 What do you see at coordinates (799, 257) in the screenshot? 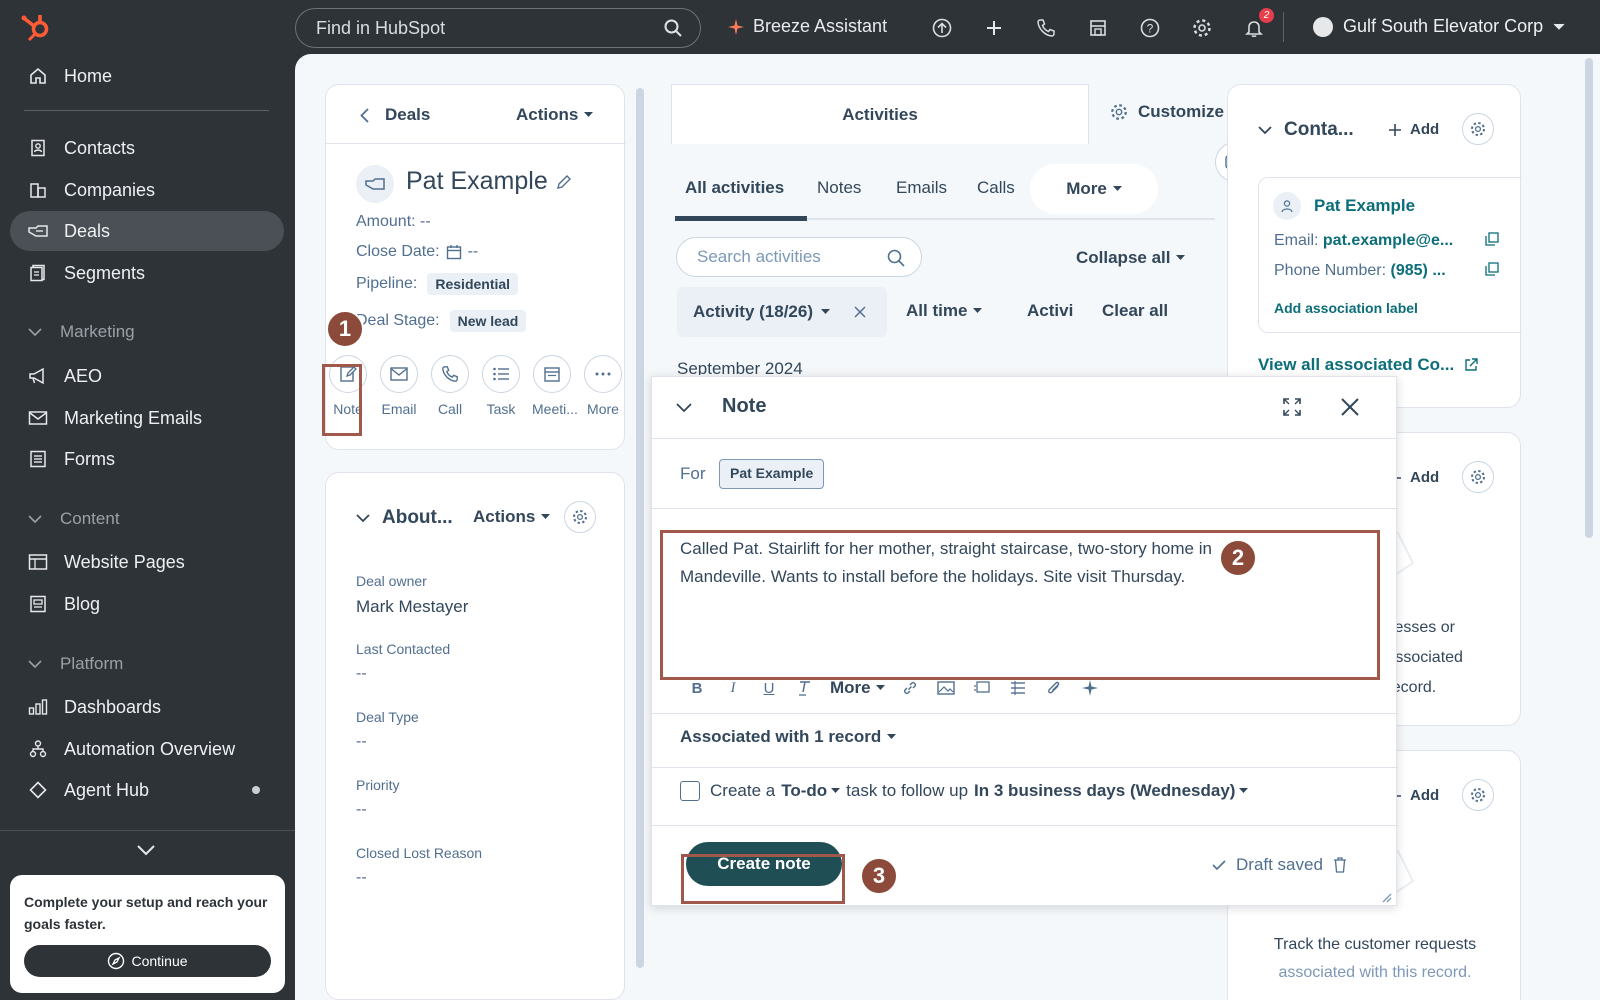
I see `search-activities-input: Search activities` at bounding box center [799, 257].